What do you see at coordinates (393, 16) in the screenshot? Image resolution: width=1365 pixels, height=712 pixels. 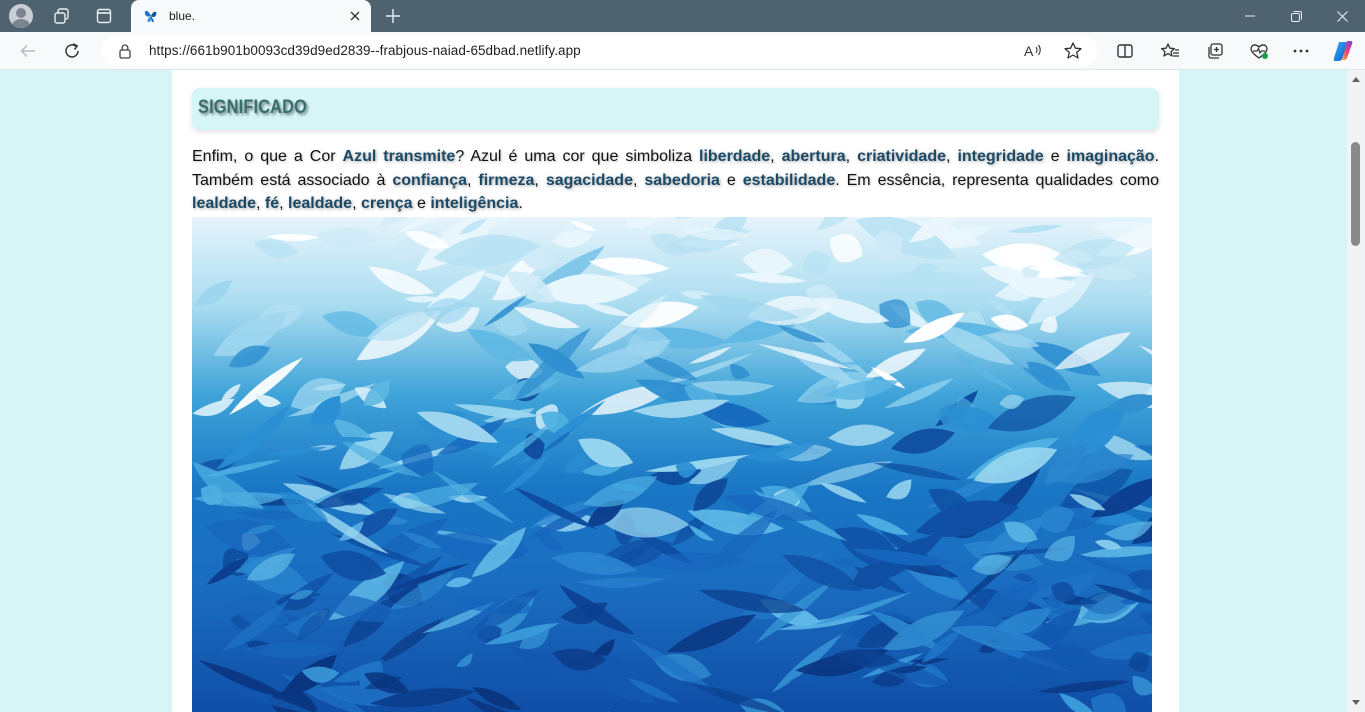 I see `new-tab-icon` at bounding box center [393, 16].